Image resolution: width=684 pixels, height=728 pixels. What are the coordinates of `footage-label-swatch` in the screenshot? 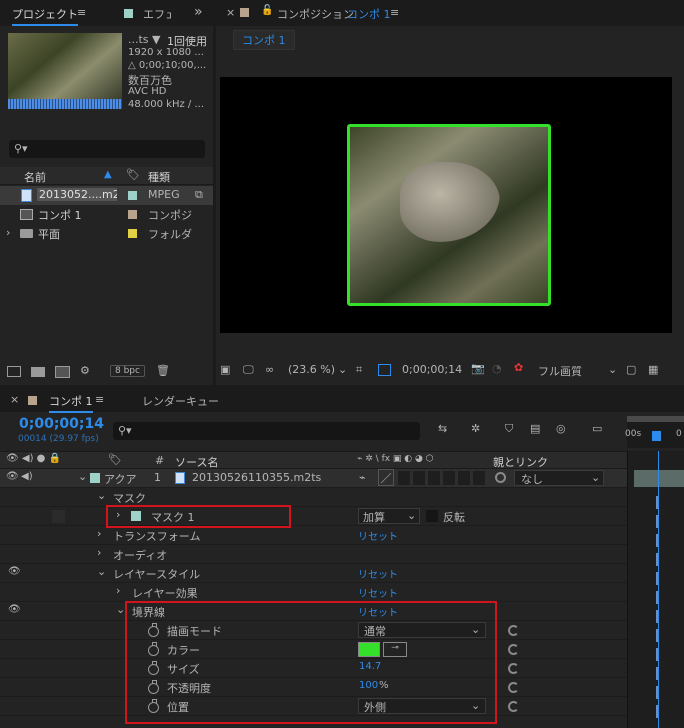 It's located at (132, 195).